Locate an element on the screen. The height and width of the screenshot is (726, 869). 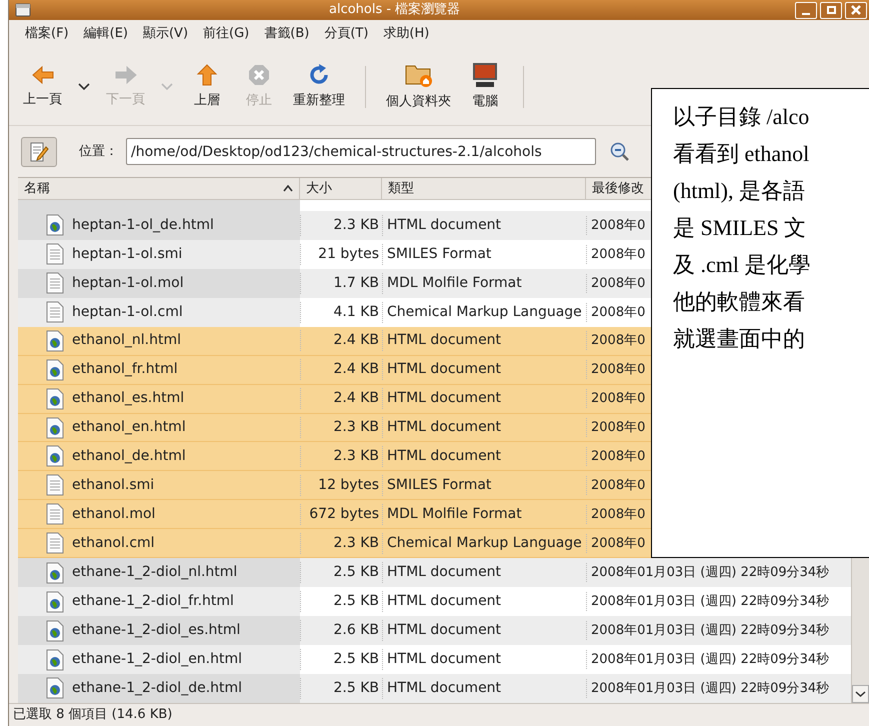
toolbar-button: 電腦 is located at coordinates (485, 87).